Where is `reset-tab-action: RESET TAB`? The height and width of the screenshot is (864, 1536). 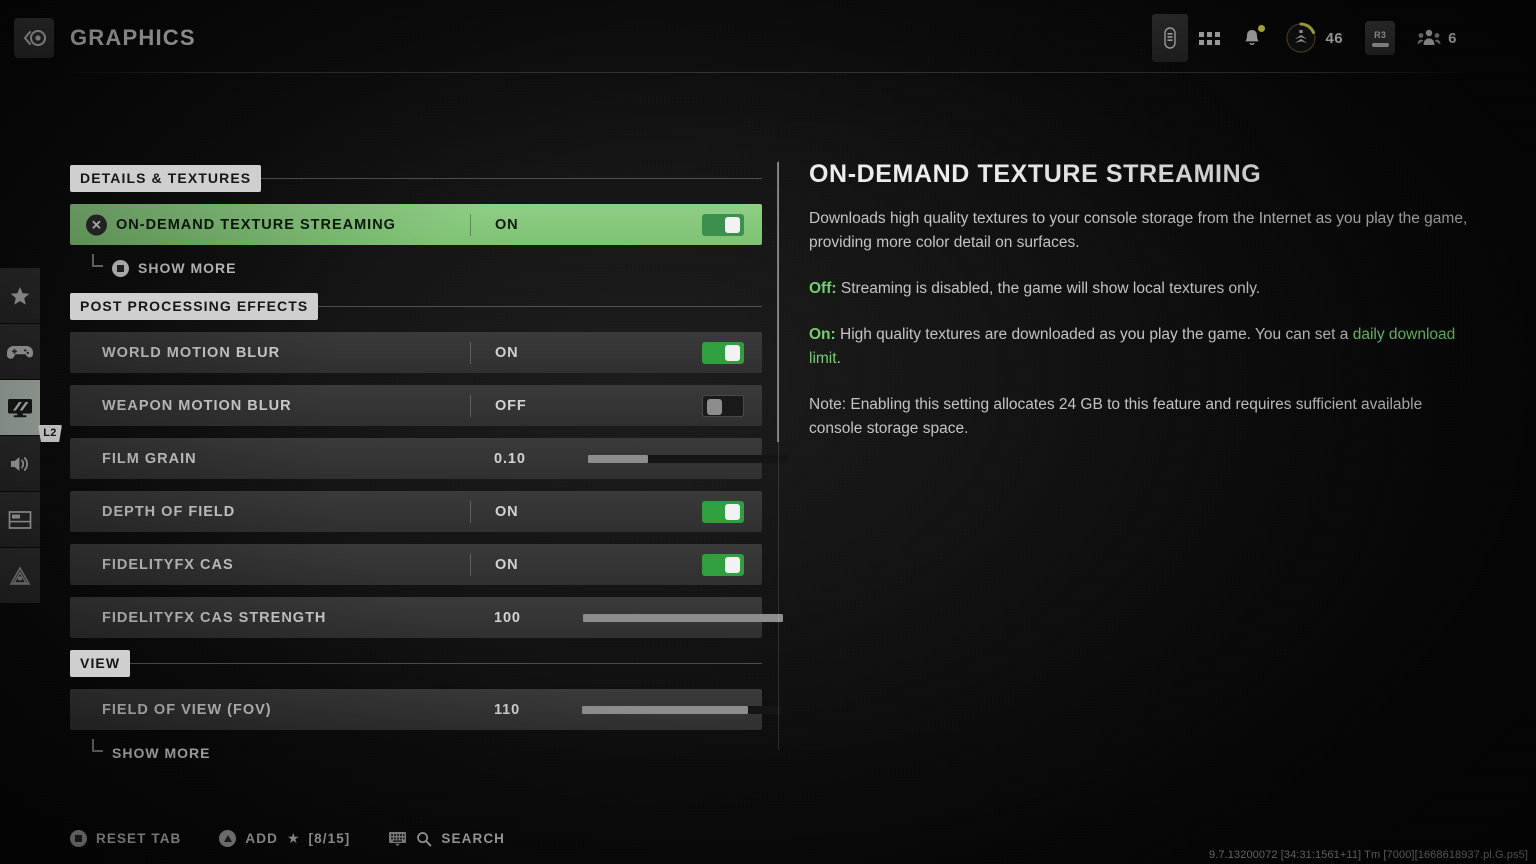 reset-tab-action: RESET TAB is located at coordinates (125, 838).